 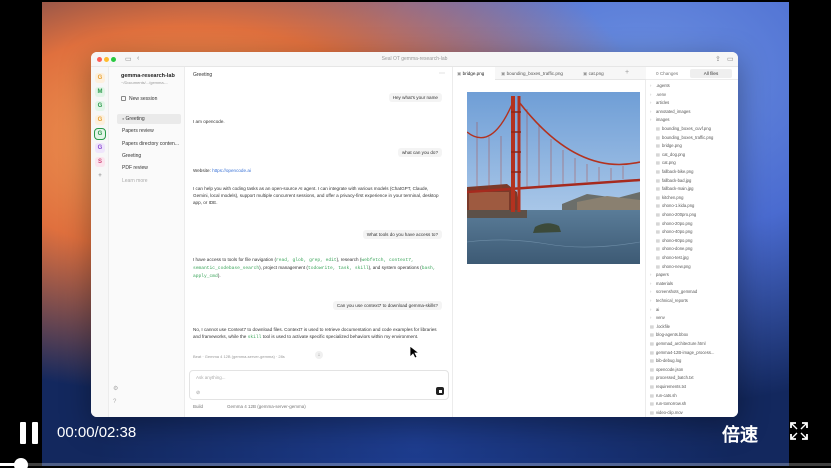 I want to click on folder-item: › articles, so click(x=659, y=103).